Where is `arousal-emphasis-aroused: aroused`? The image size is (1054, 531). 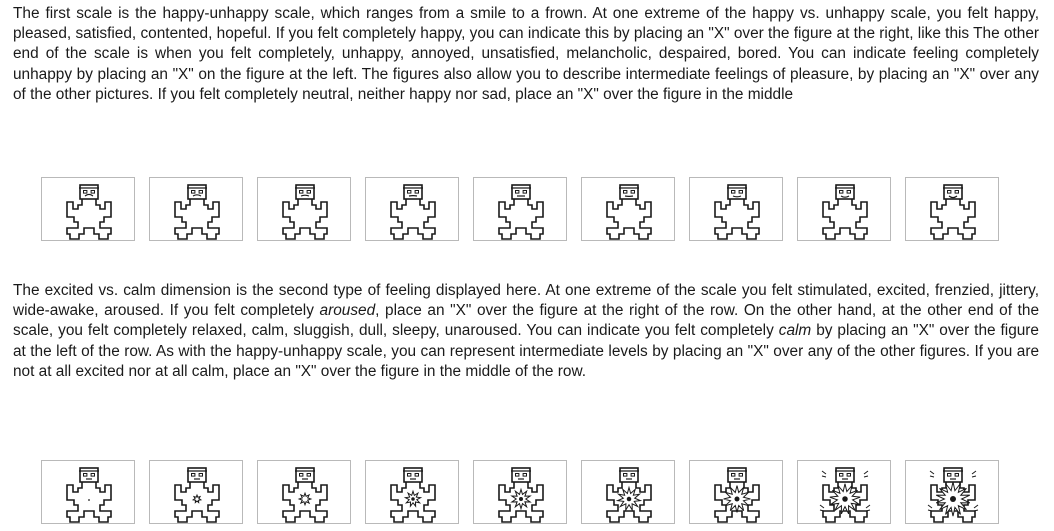
arousal-emphasis-aroused: aroused is located at coordinates (347, 311).